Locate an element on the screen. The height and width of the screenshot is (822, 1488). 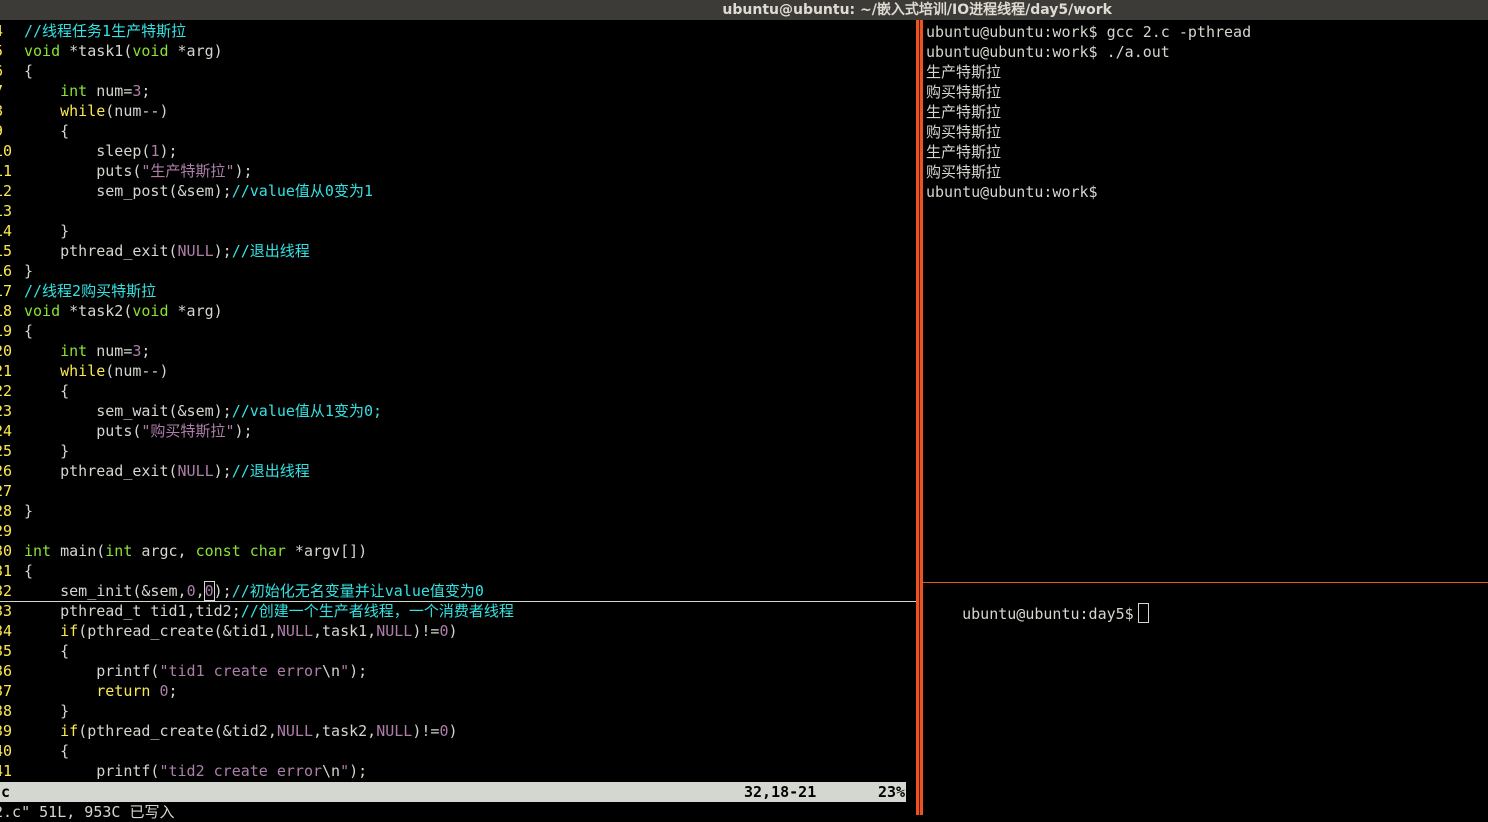
code-token: //value值从0变为1 is located at coordinates (302, 191).